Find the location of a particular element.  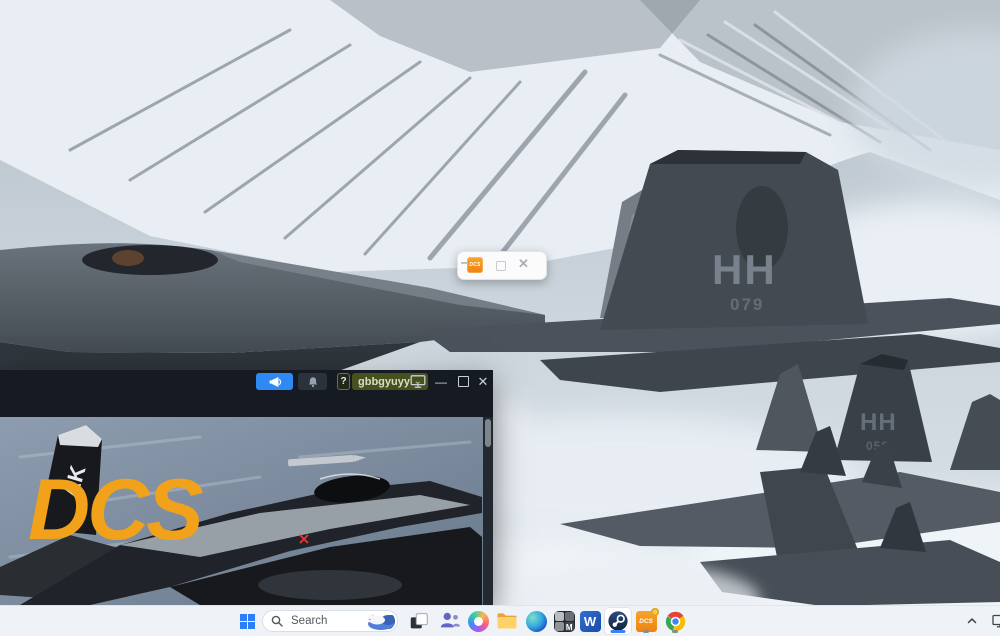

announcements-button is located at coordinates (274, 381).